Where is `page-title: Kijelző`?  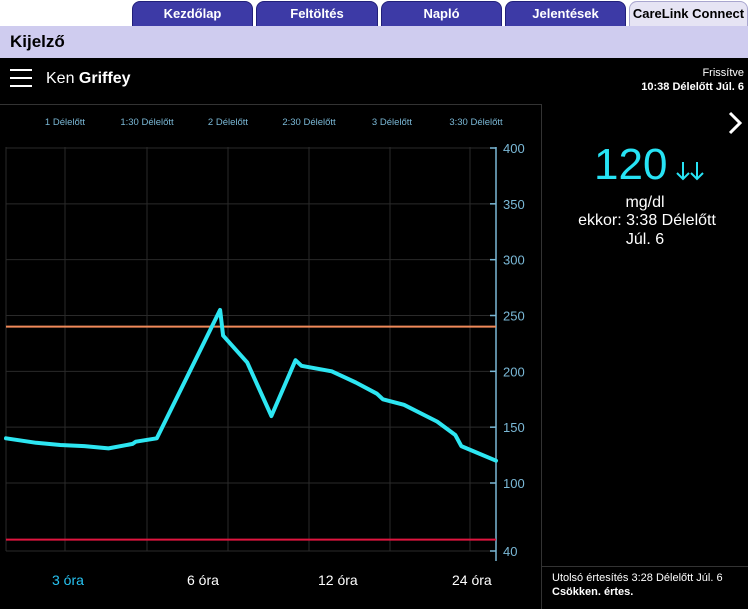
page-title: Kijelző is located at coordinates (37, 41).